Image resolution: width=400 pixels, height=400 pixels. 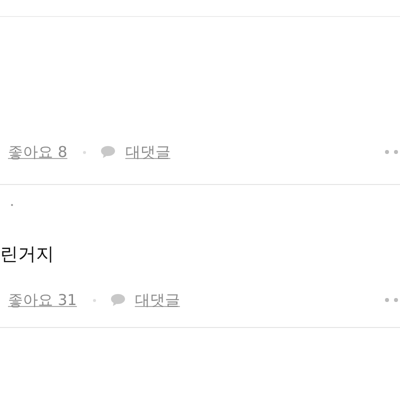 I want to click on like-link: 좋아요 8, so click(x=38, y=152).